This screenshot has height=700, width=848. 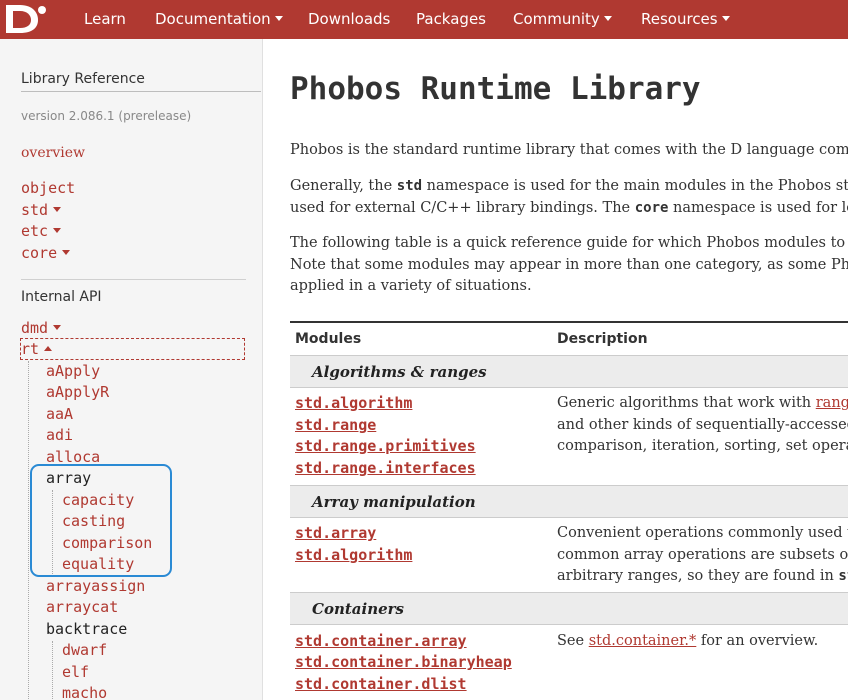 I want to click on text: Generally, the, so click(x=343, y=186).